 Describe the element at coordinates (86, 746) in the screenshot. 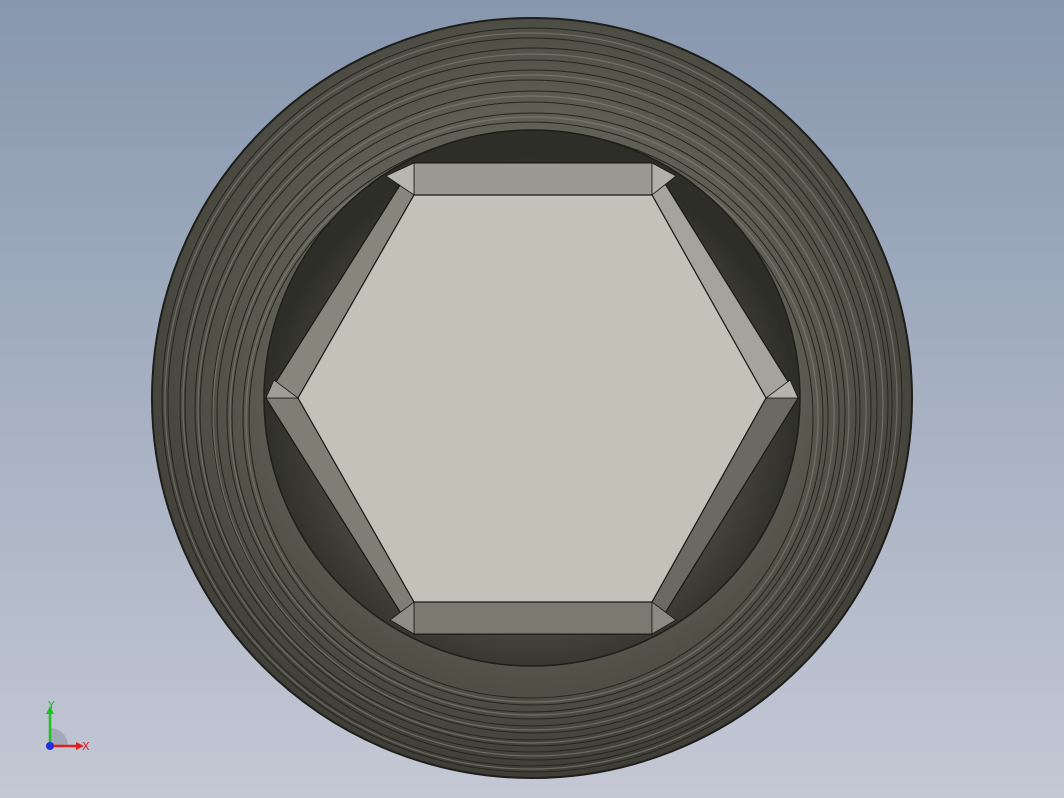

I see `x-axis-label: X` at that location.